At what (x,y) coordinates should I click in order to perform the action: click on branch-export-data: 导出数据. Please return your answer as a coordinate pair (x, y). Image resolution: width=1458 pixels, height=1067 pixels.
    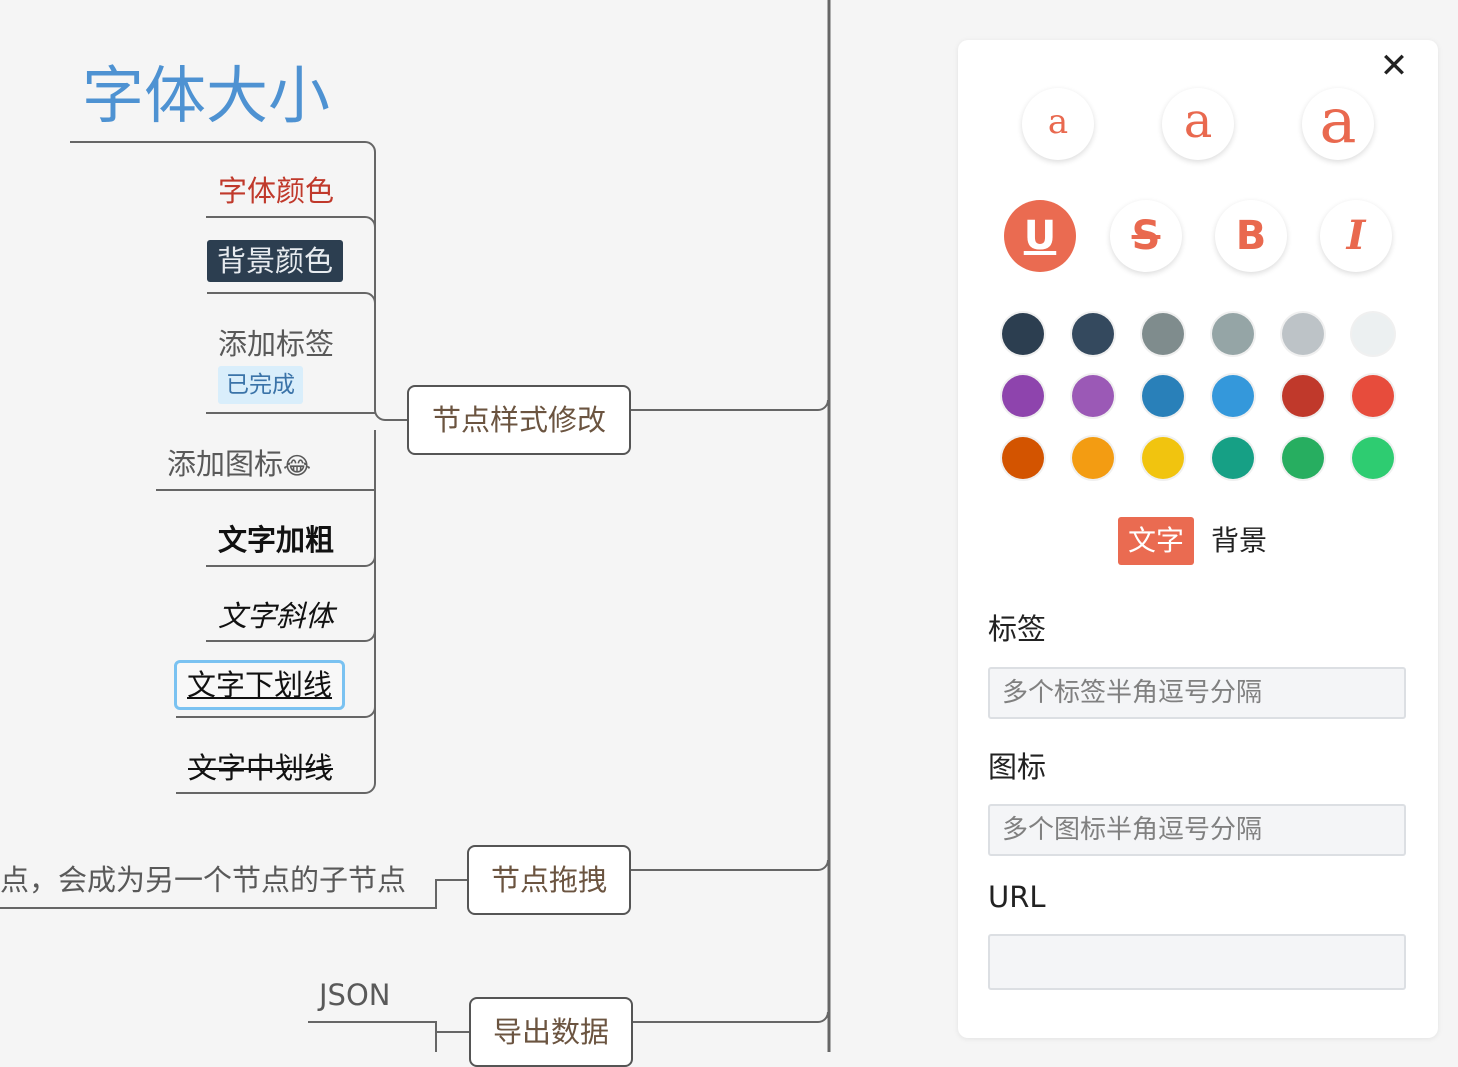
    Looking at the image, I should click on (551, 1032).